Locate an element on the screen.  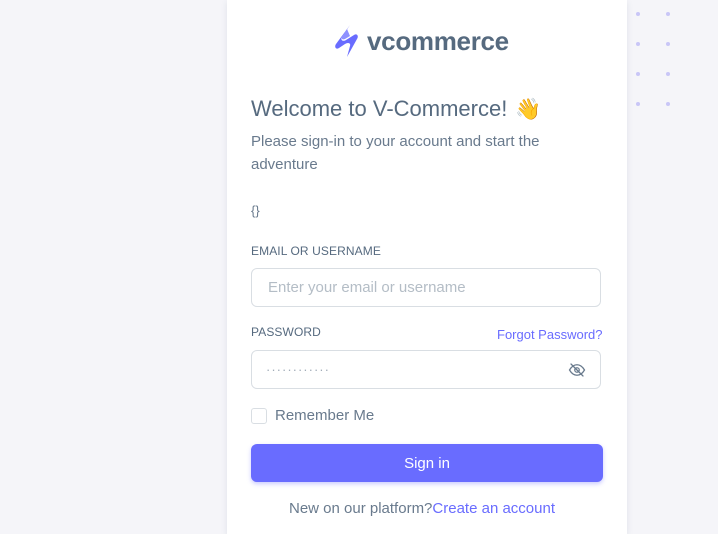
password-field: ············ is located at coordinates (426, 369).